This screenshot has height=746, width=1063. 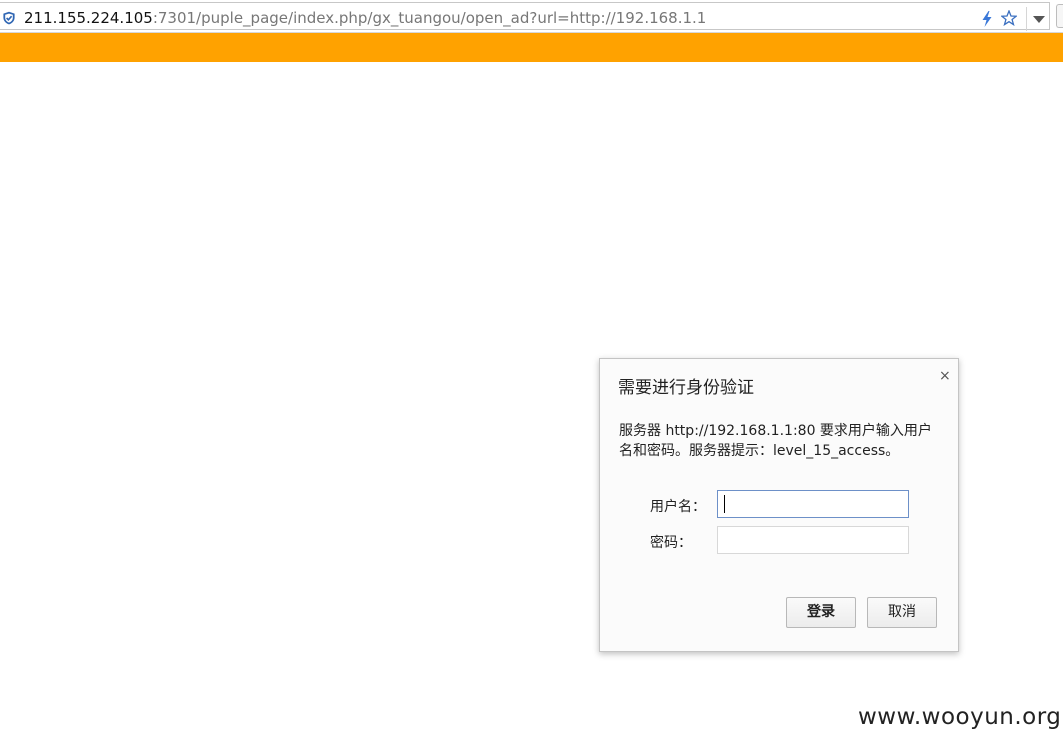 What do you see at coordinates (88, 18) in the screenshot?
I see `url-host: 211.155.224.105` at bounding box center [88, 18].